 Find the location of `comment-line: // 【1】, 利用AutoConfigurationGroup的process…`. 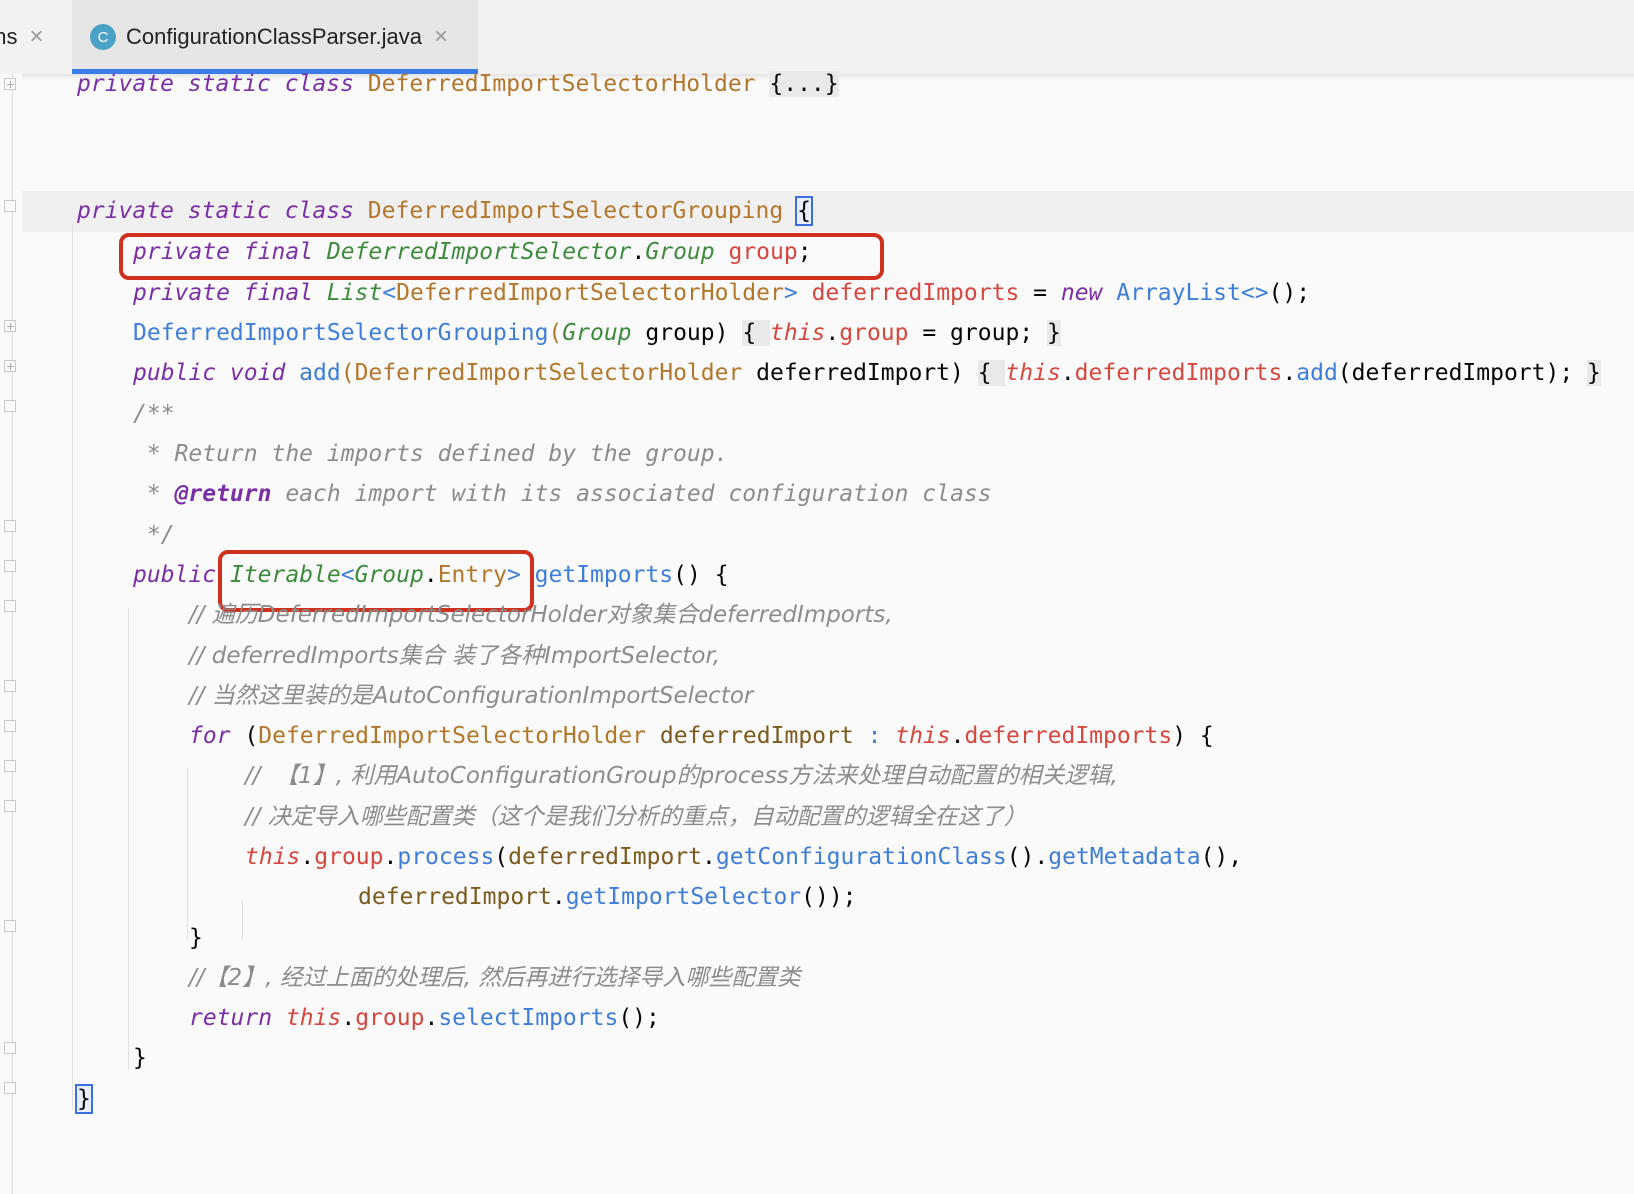

comment-line: // 【1】, 利用AutoConfigurationGroup的process… is located at coordinates (681, 776).